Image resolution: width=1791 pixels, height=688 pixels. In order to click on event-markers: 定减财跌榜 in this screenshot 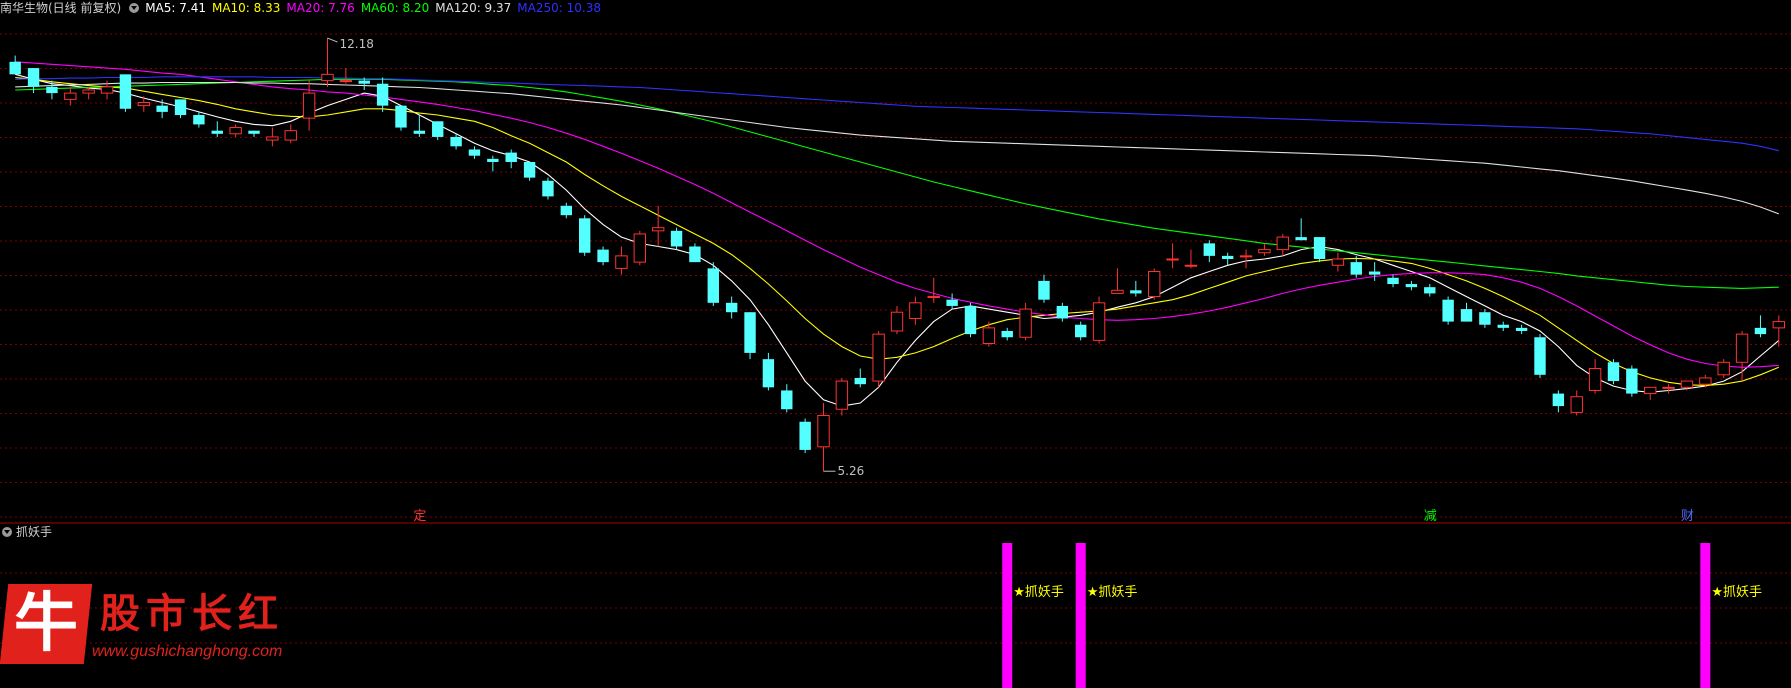, I will do `click(1053, 516)`.